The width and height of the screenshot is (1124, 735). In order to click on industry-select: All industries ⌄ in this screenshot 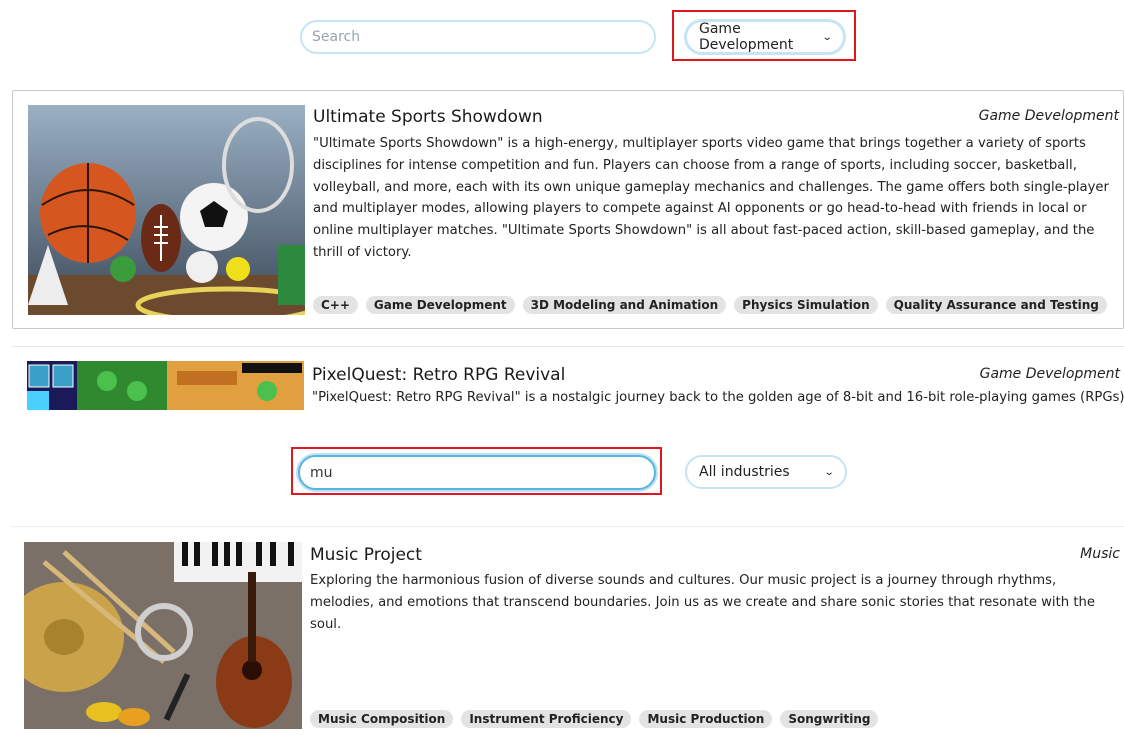, I will do `click(766, 472)`.